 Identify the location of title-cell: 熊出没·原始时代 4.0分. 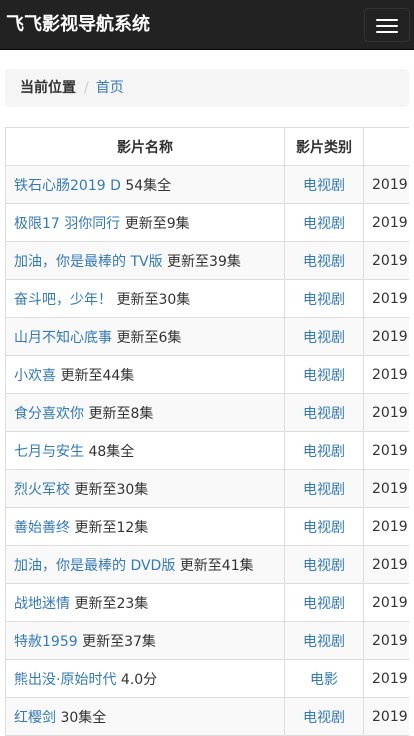
(145, 678).